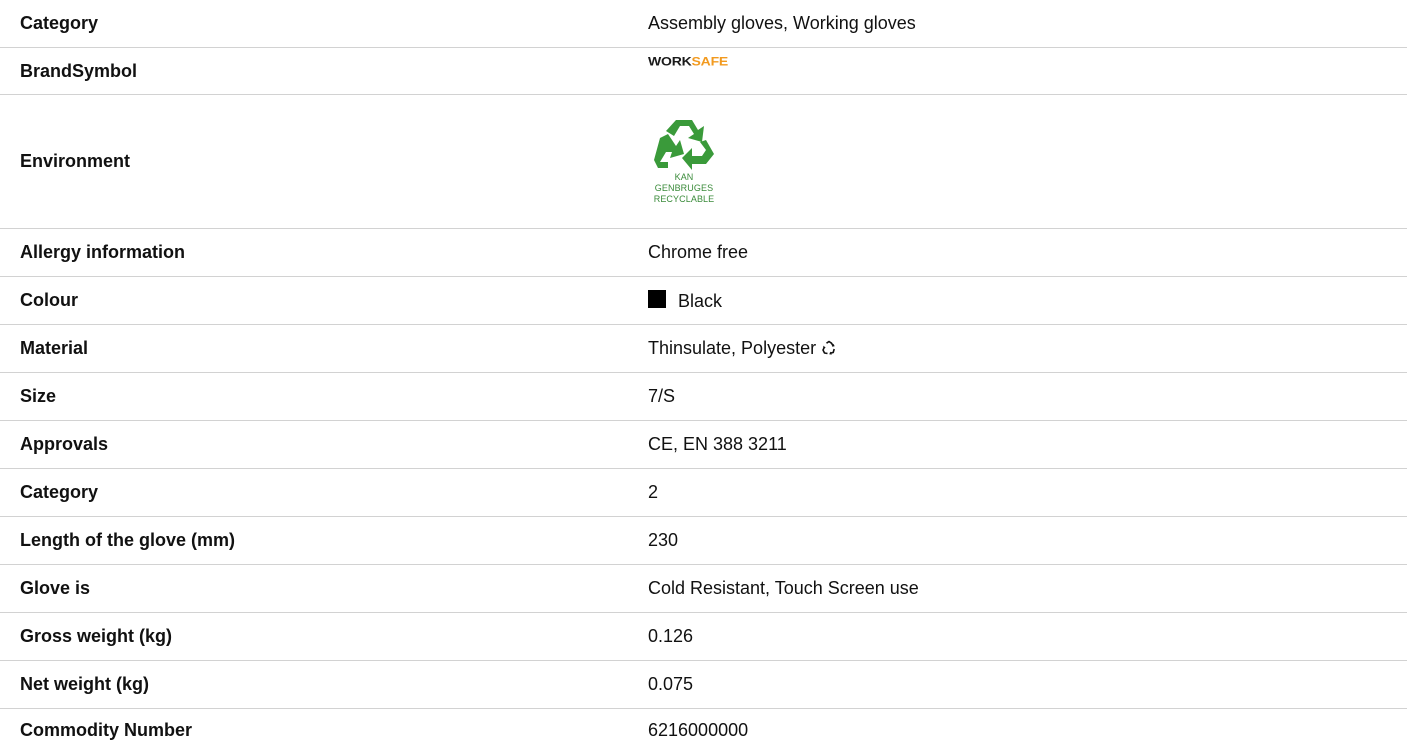 This screenshot has width=1407, height=755. I want to click on spec-row-net-weight: Net weight (kg) 0.075, so click(703, 684).